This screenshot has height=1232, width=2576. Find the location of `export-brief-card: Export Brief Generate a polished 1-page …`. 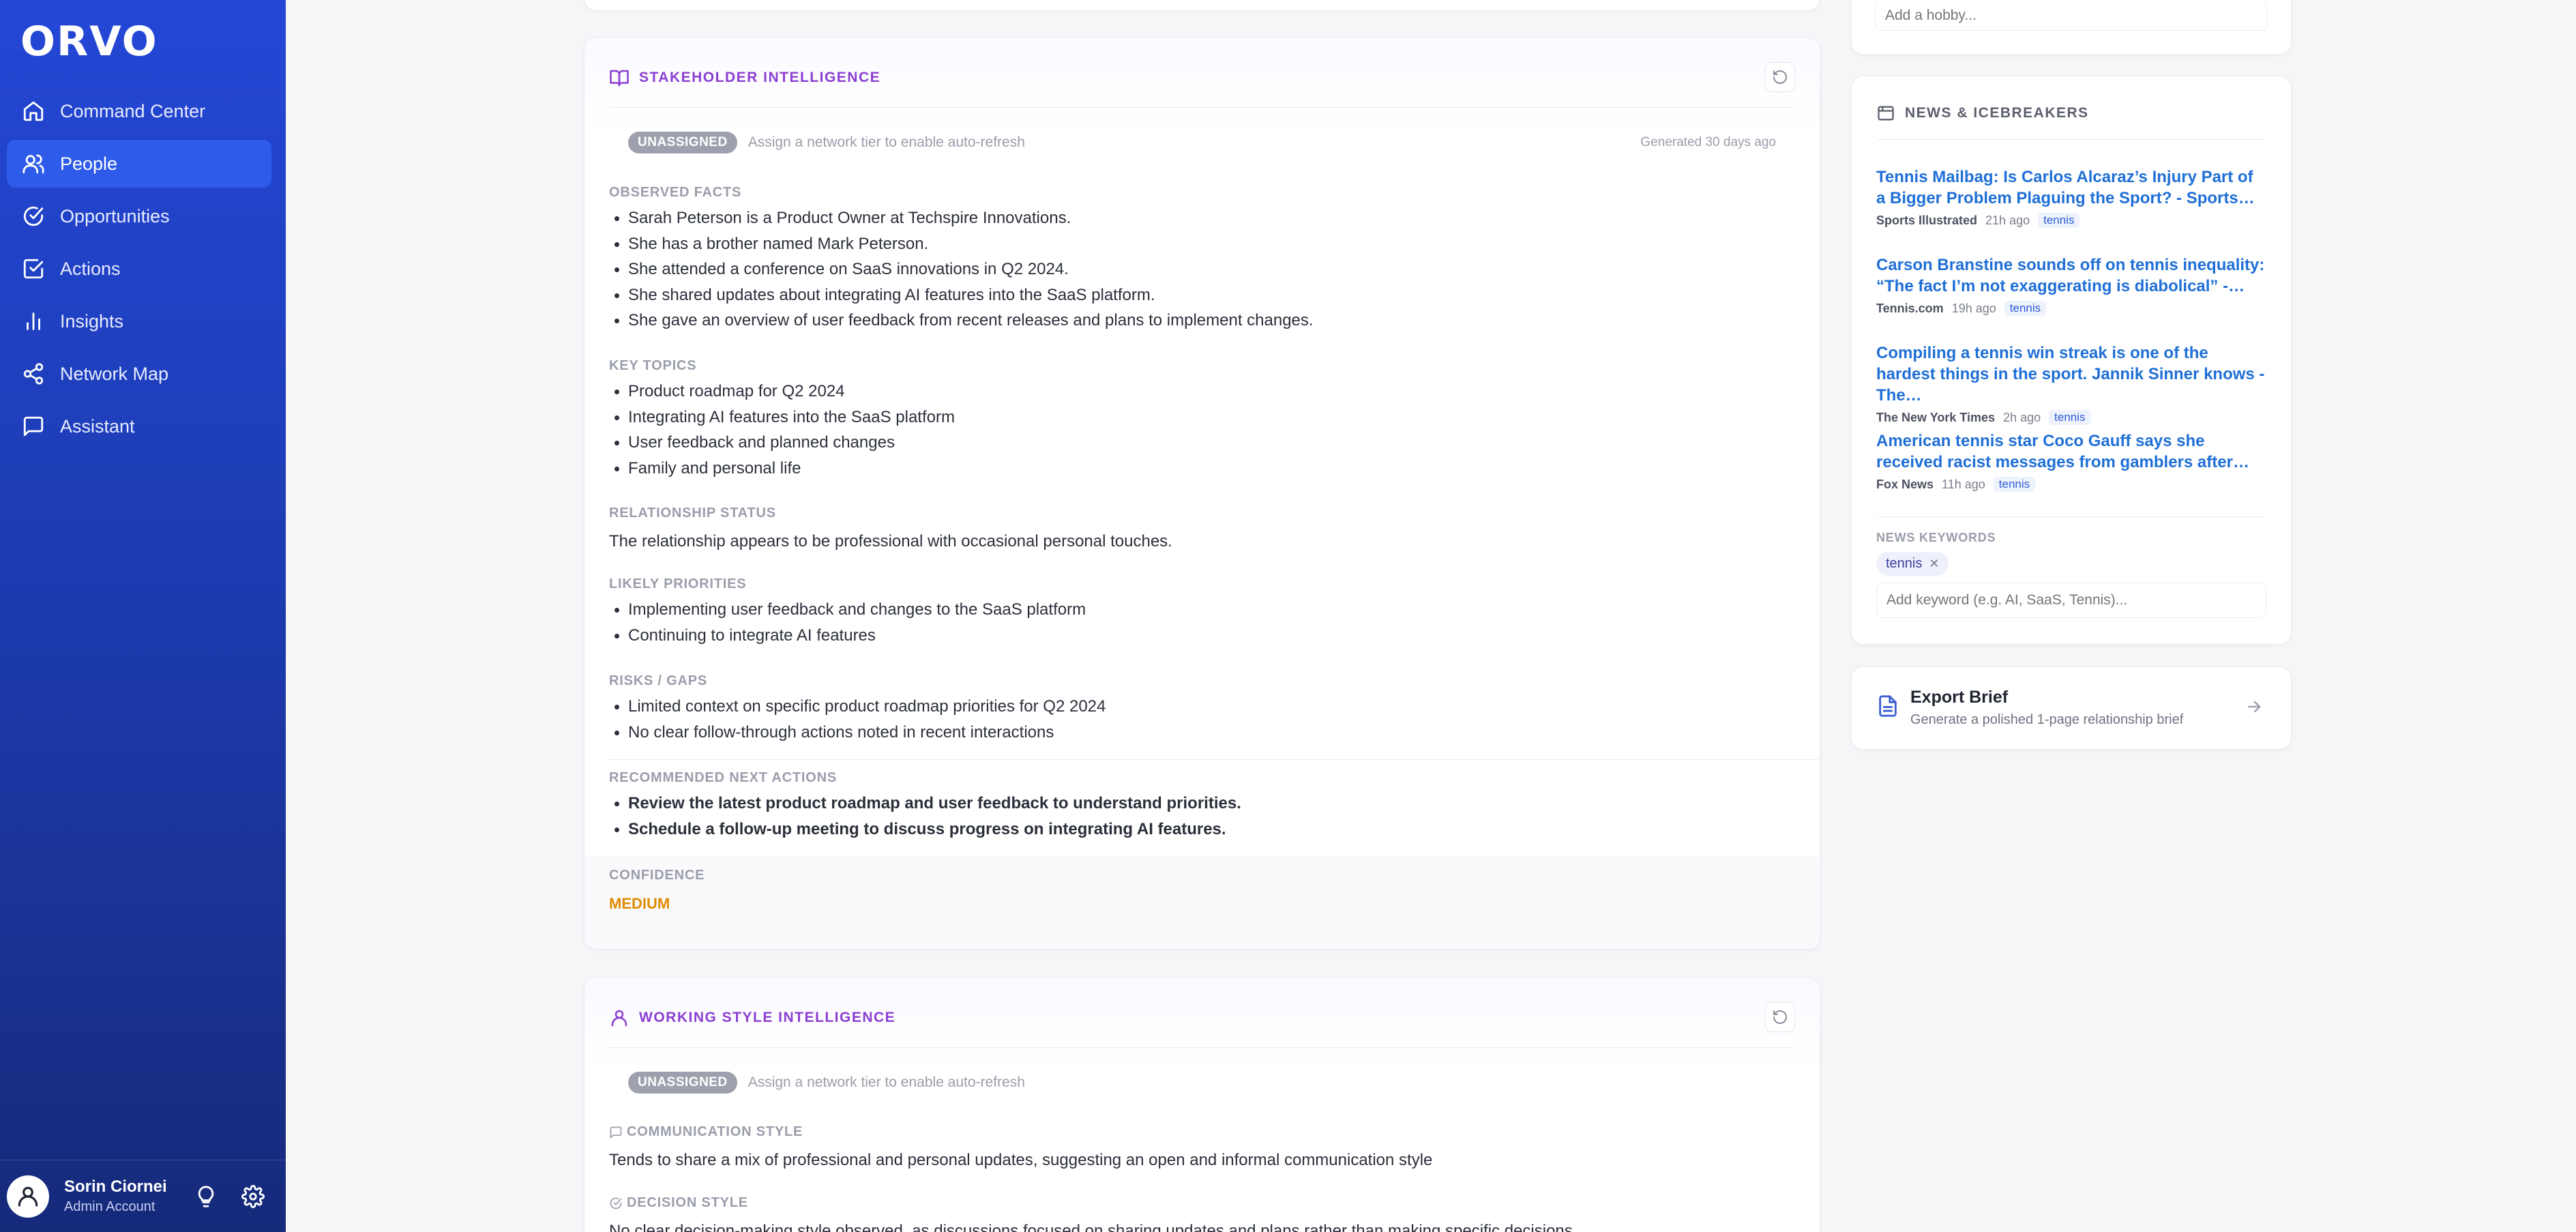

export-brief-card: Export Brief Generate a polished 1-page … is located at coordinates (2071, 708).